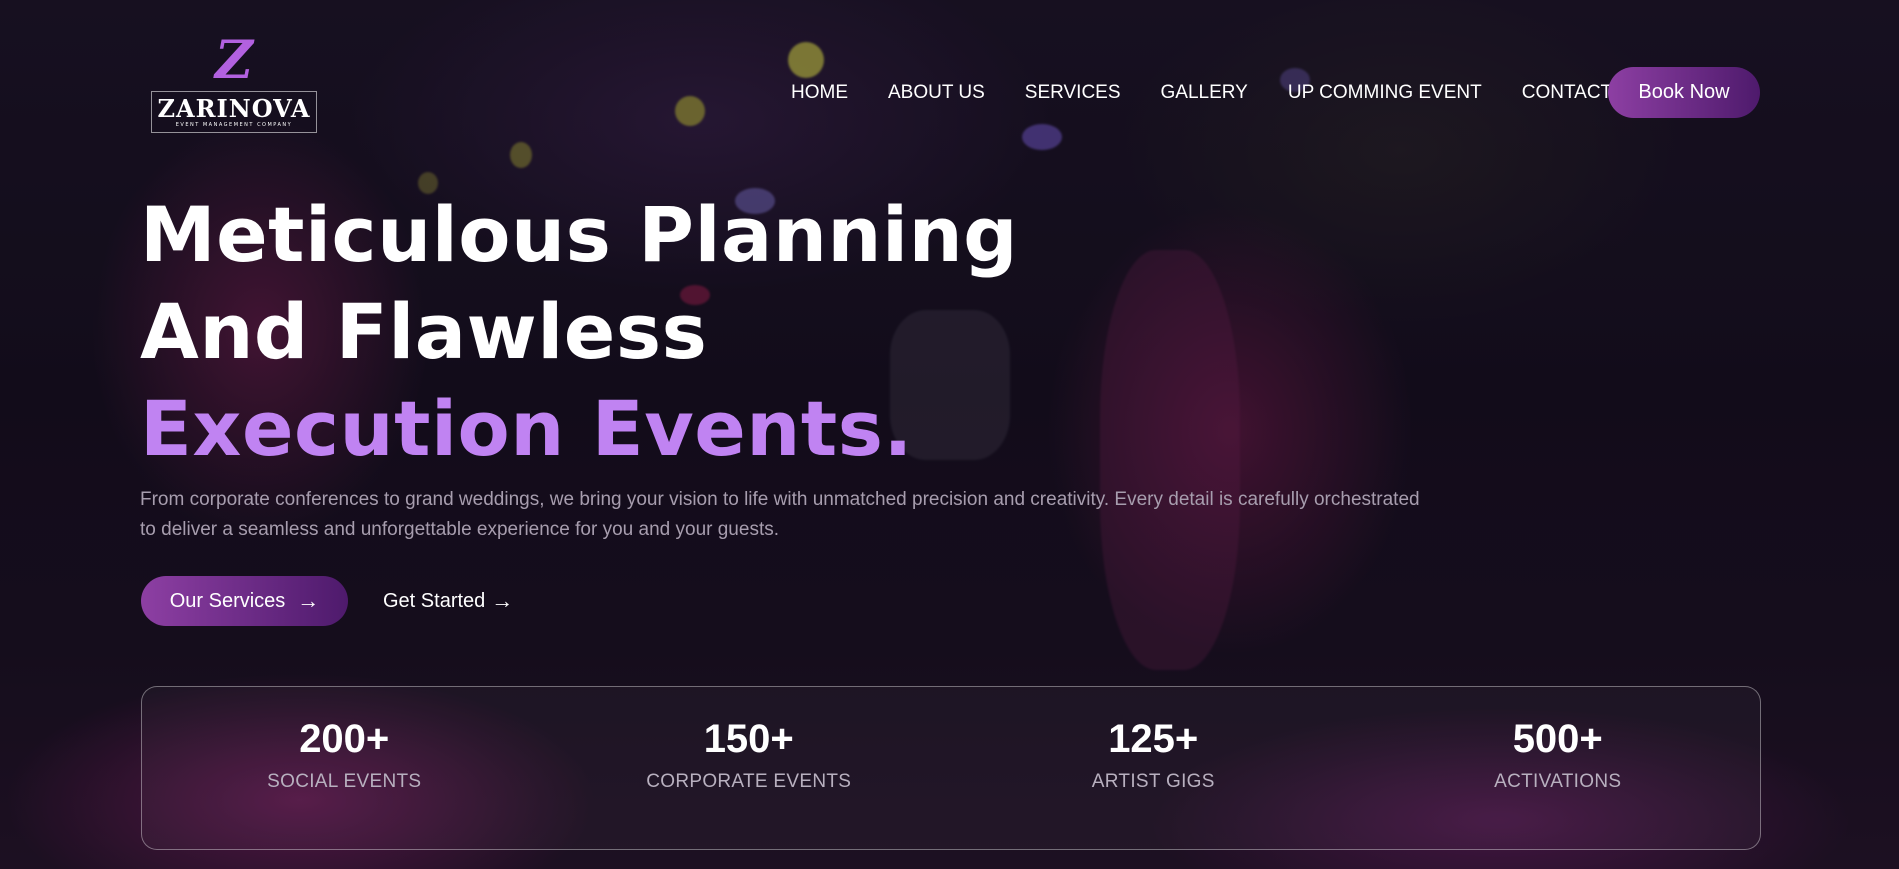  I want to click on stat-value: 500+, so click(1557, 739).